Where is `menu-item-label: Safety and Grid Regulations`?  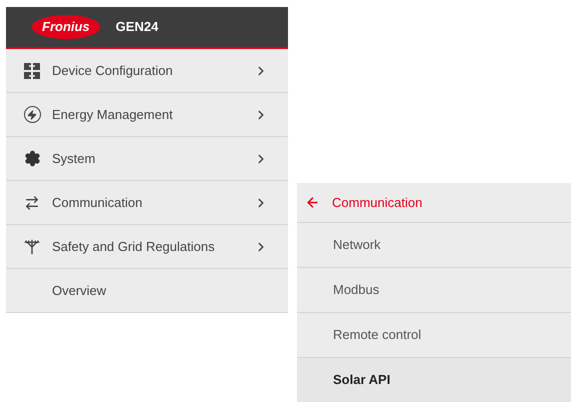 menu-item-label: Safety and Grid Regulations is located at coordinates (134, 247).